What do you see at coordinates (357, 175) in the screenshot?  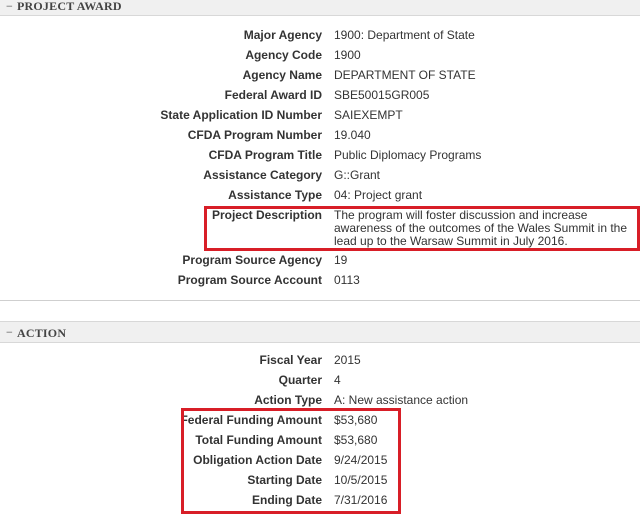 I see `field-value: G::Grant` at bounding box center [357, 175].